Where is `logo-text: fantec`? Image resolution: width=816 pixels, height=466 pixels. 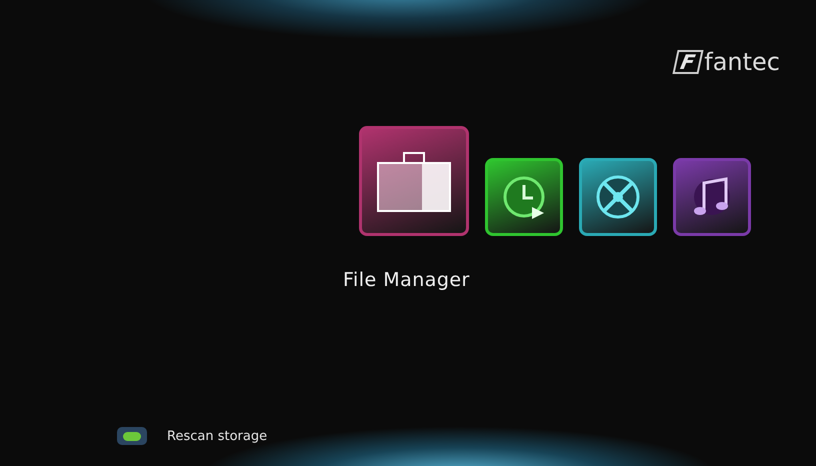
logo-text: fantec is located at coordinates (742, 62).